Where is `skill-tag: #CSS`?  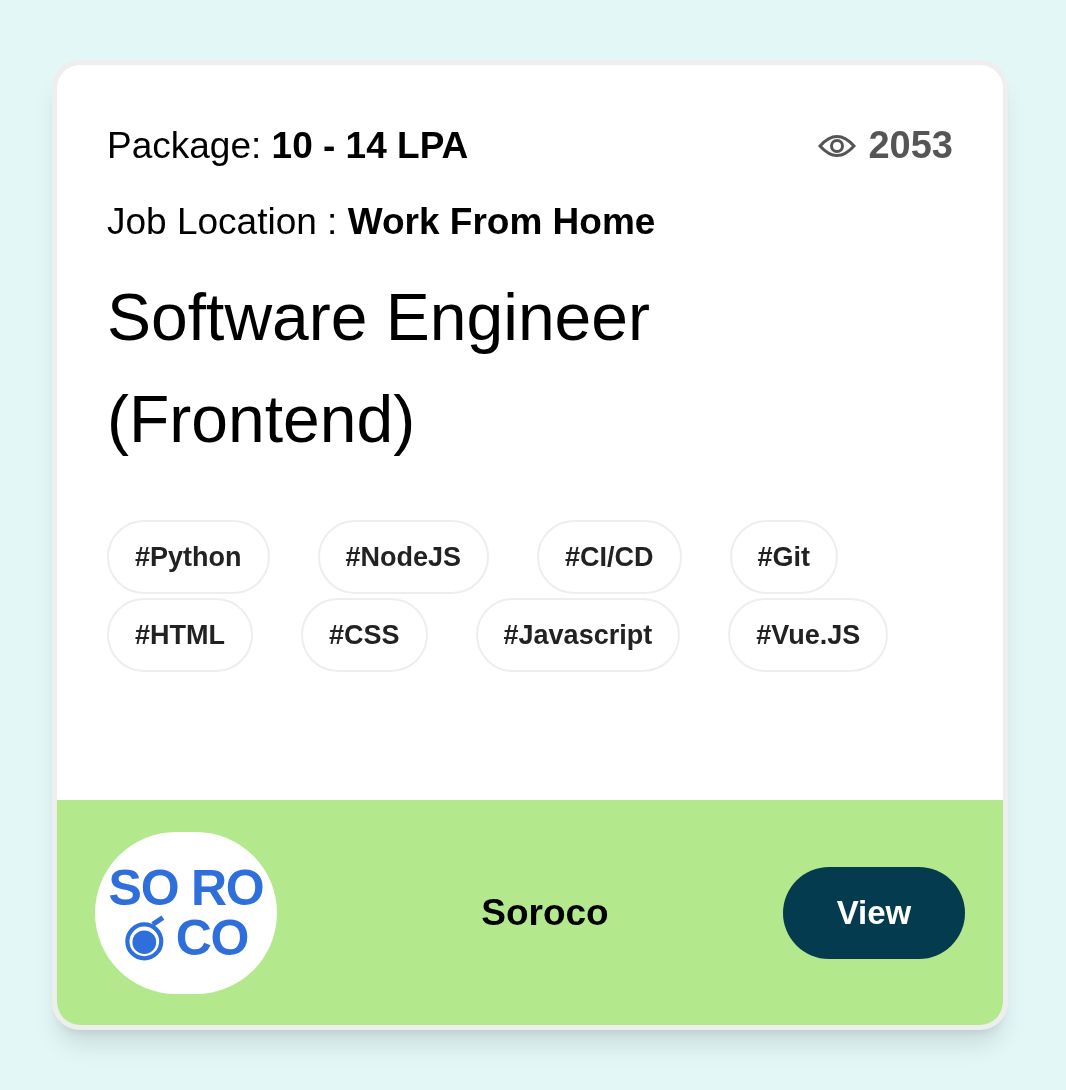 skill-tag: #CSS is located at coordinates (364, 635).